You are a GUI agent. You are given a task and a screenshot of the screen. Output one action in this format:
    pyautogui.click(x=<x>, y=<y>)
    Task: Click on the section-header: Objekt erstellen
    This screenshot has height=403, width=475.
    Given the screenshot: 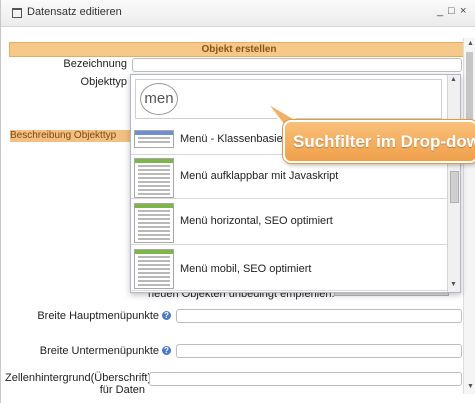 What is the action you would take?
    pyautogui.click(x=239, y=49)
    